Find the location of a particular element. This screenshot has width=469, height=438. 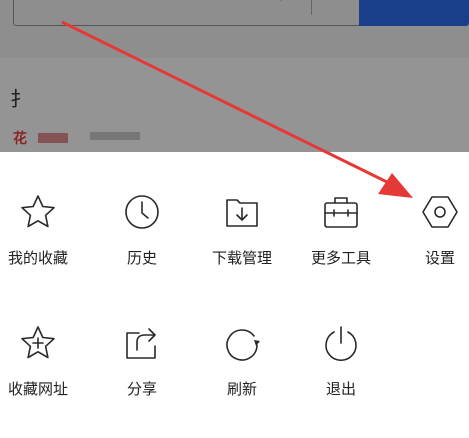

menu-item-downloads: 下载管理 is located at coordinates (242, 243).